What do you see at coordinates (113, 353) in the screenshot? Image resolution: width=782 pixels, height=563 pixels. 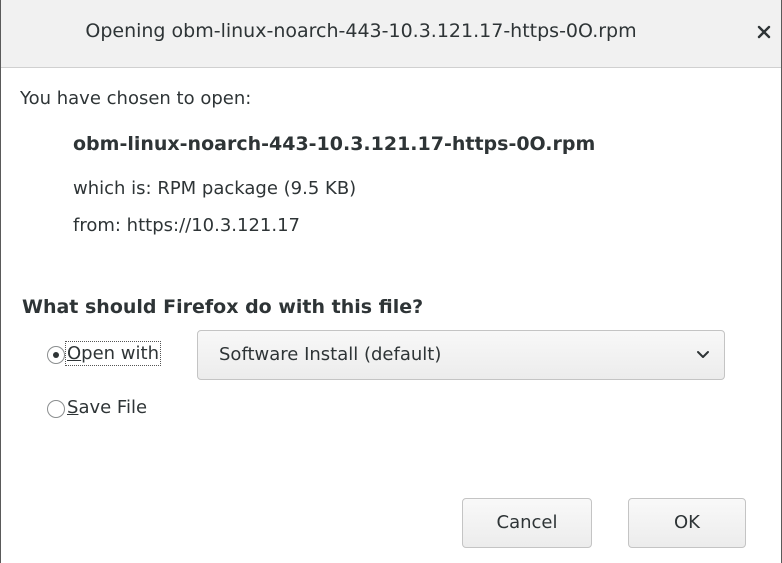 I see `open-with-label: Open with` at bounding box center [113, 353].